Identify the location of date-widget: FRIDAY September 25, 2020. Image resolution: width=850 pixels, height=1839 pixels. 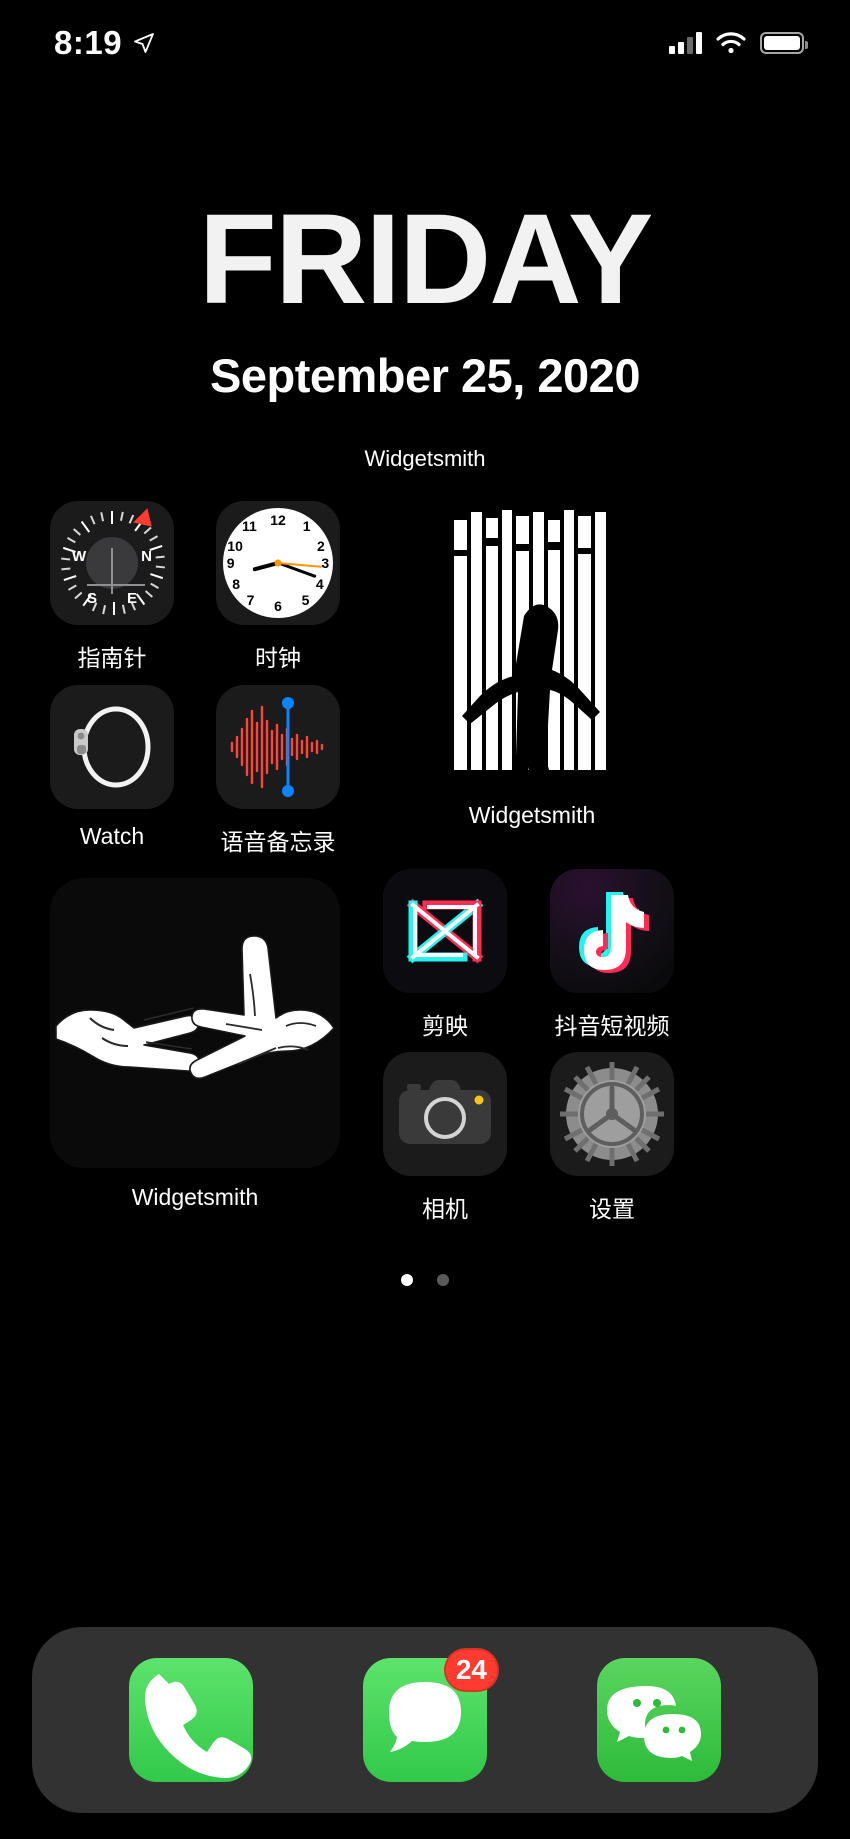
(425, 299).